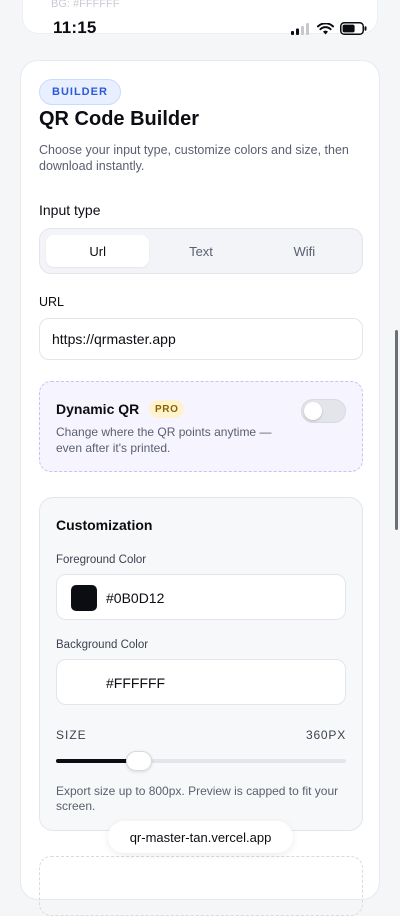 The image size is (400, 916). I want to click on next-section-card, so click(201, 886).